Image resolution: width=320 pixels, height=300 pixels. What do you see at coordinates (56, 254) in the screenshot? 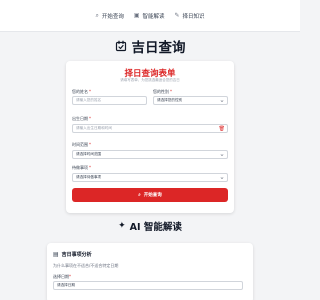
I see `document-icon: ▤` at bounding box center [56, 254].